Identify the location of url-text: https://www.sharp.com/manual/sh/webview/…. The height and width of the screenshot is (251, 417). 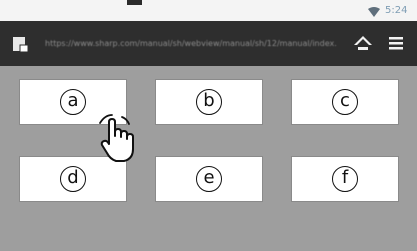
(191, 44).